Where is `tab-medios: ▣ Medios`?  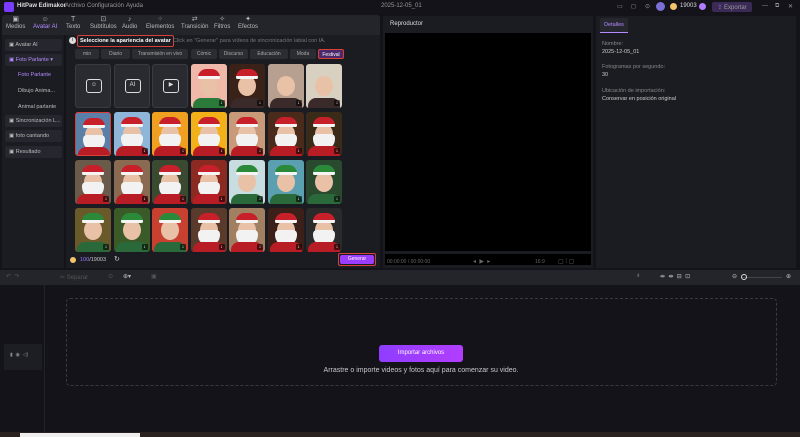
tab-medios: ▣ Medios is located at coordinates (15, 23).